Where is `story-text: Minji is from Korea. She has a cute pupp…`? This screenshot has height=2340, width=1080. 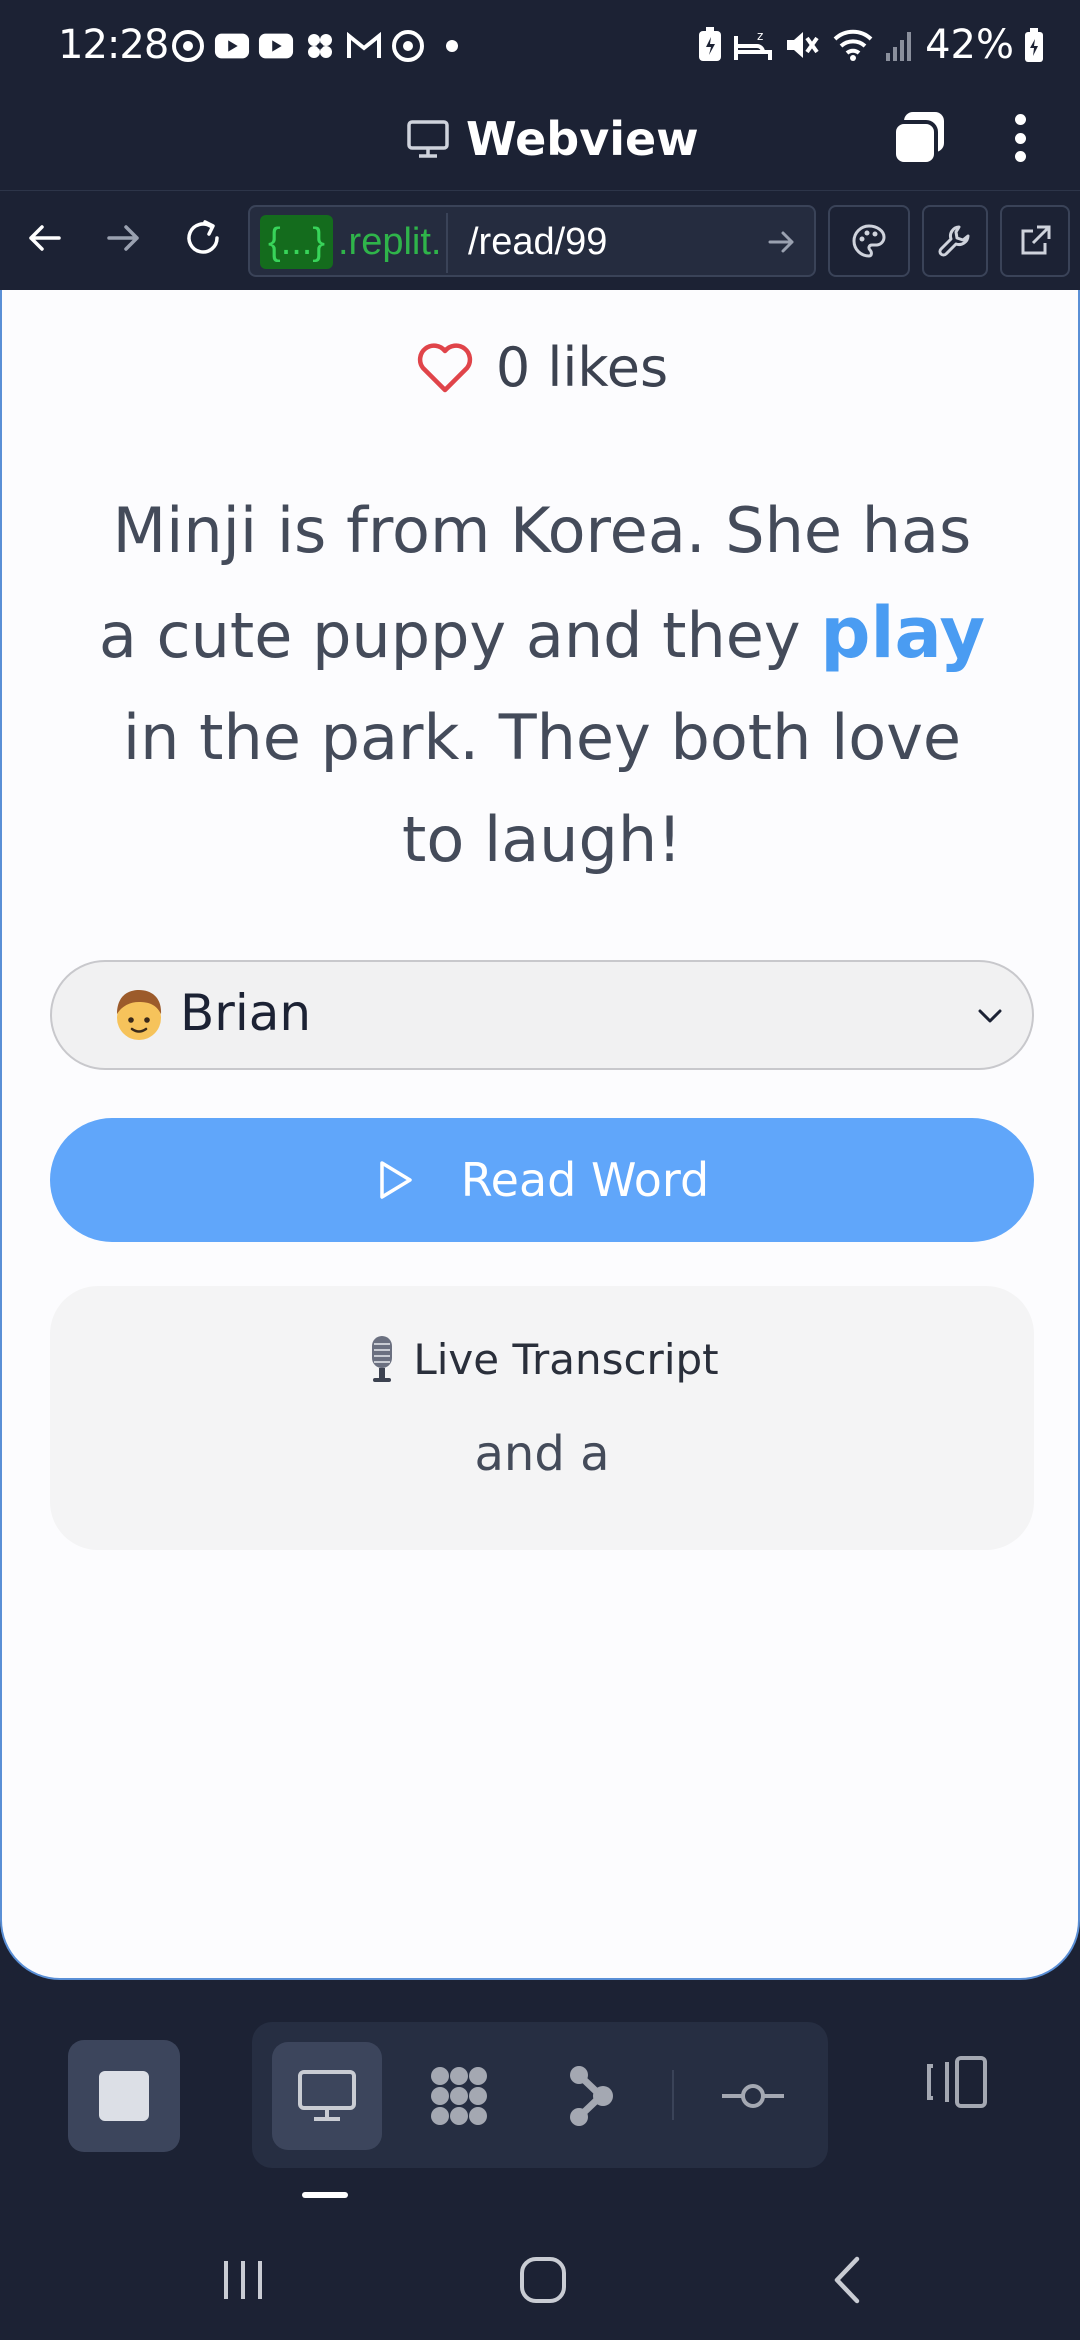
story-text: Minji is from Korea. She has a cute pupp… is located at coordinates (542, 685).